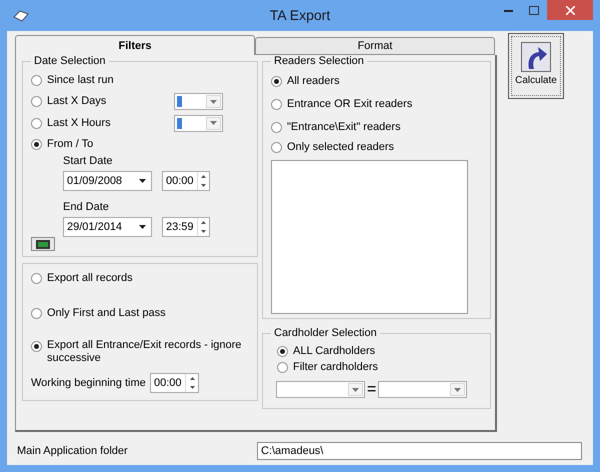  I want to click on date-label: Start Date, so click(88, 161).